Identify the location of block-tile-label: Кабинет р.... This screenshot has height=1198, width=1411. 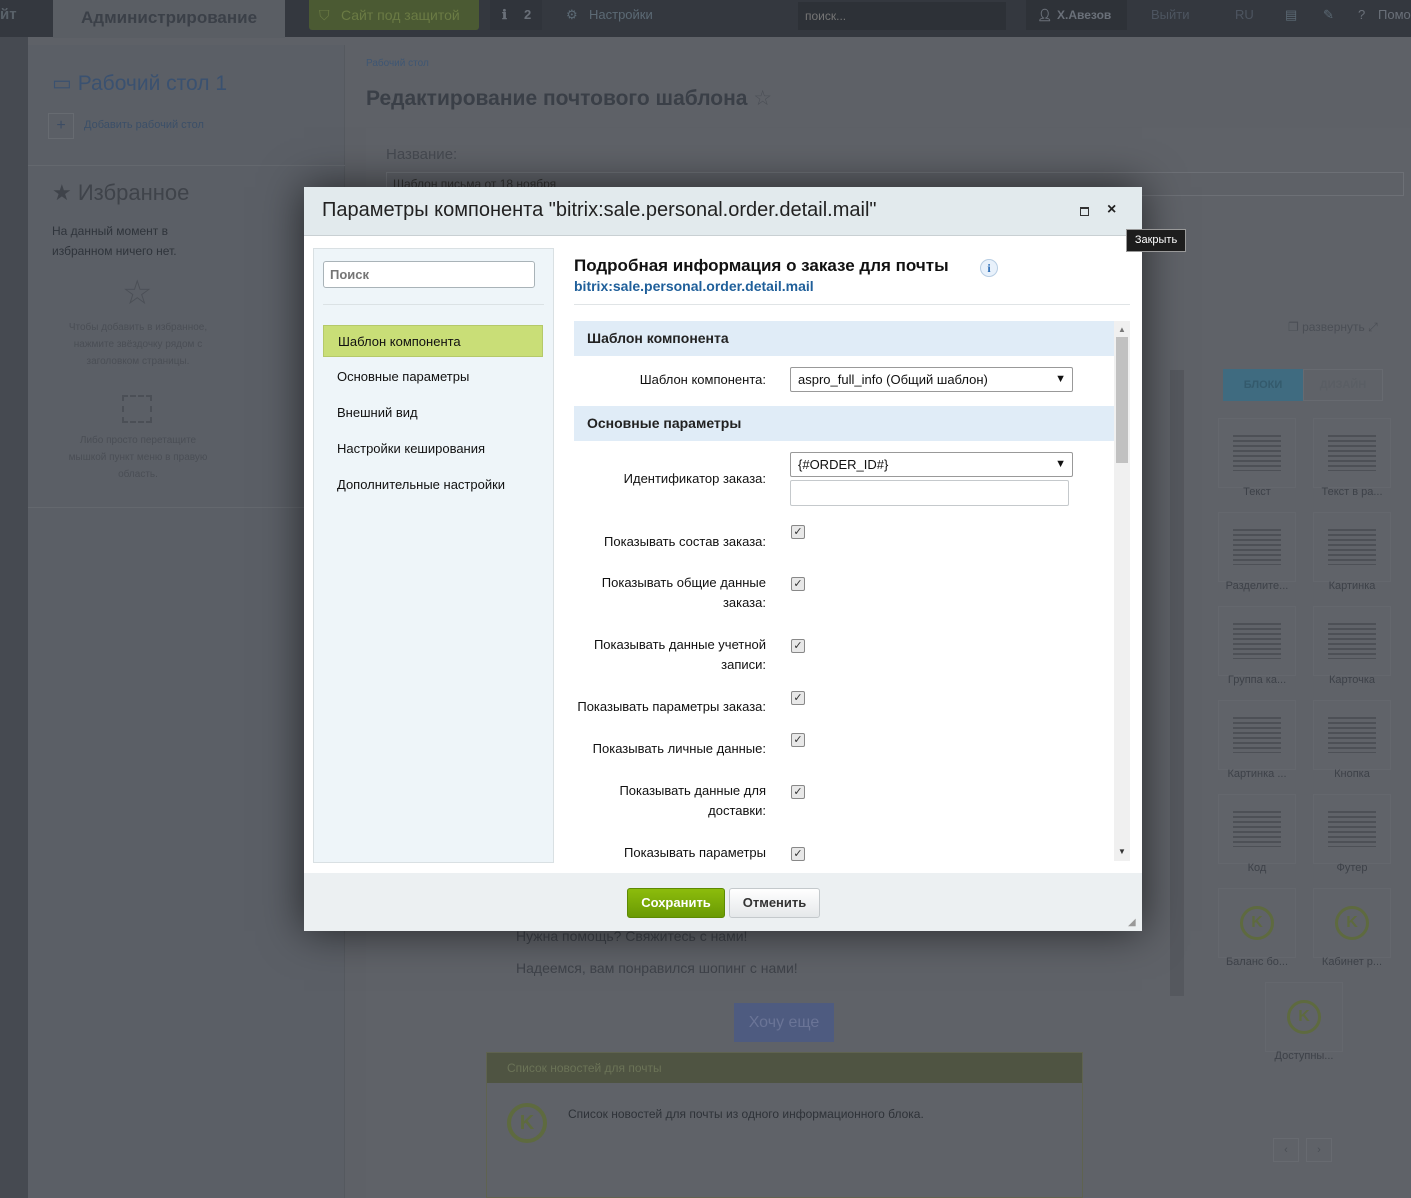
(1352, 962).